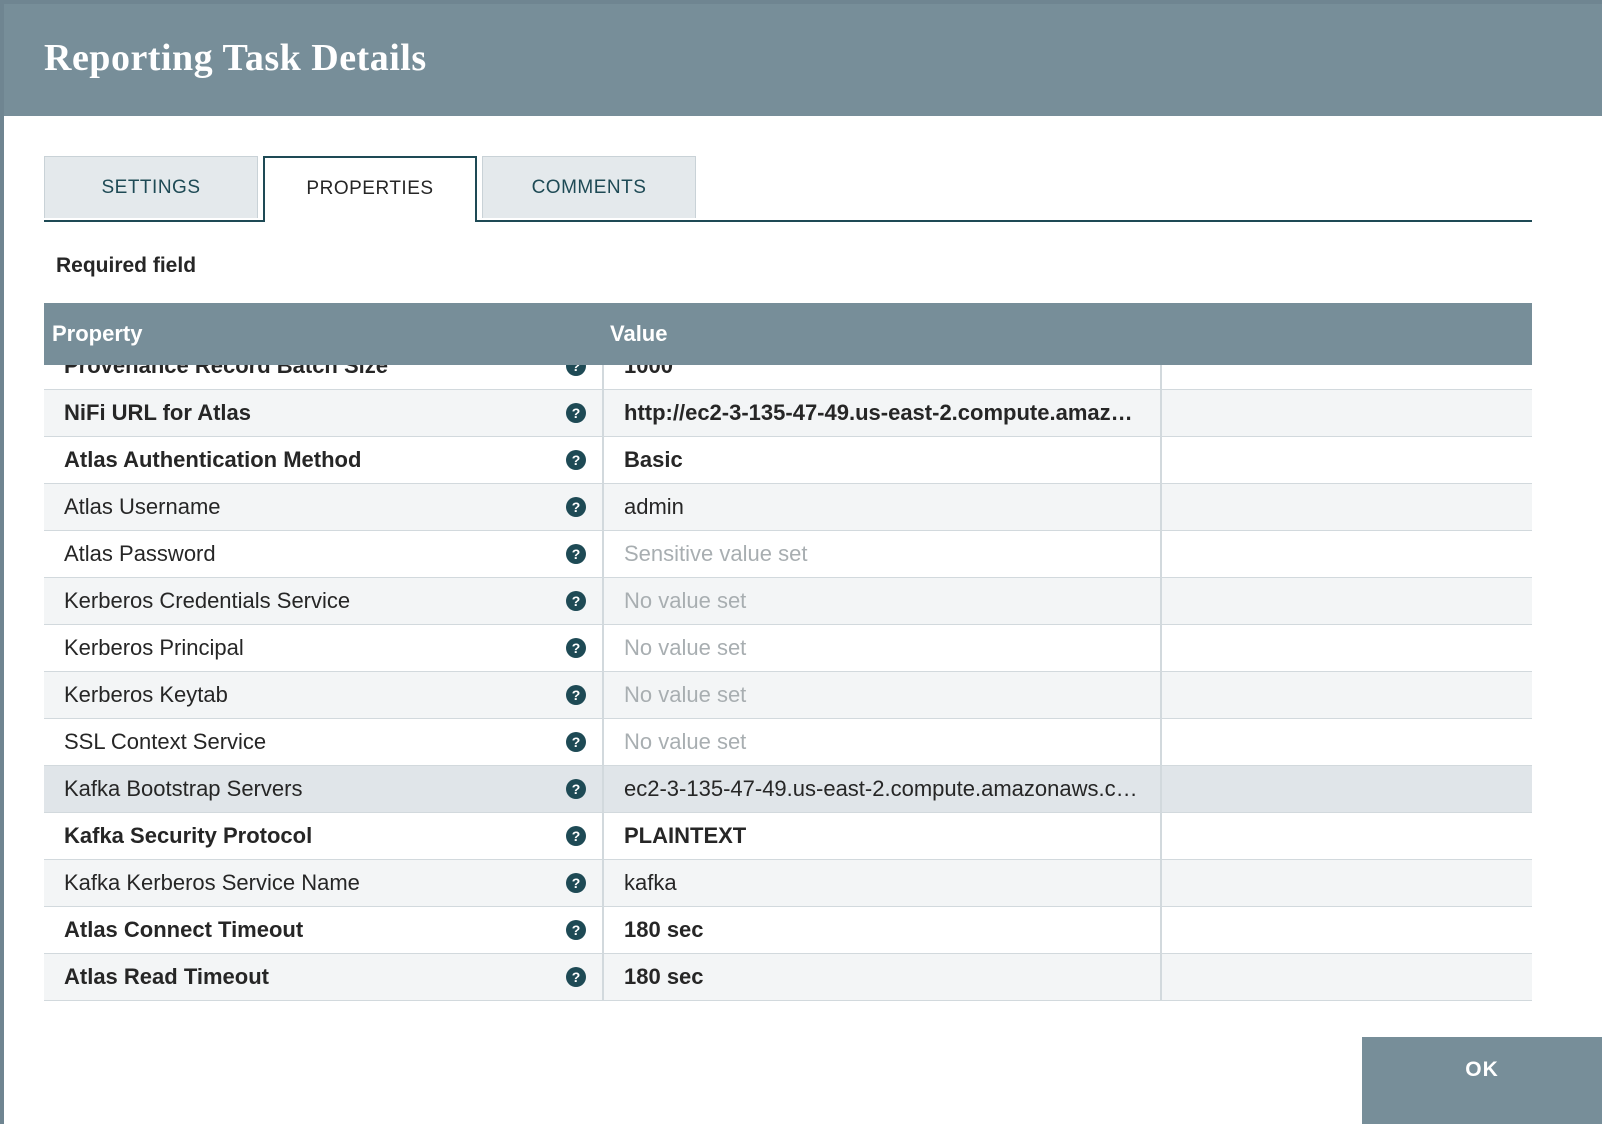 This screenshot has width=1602, height=1124. Describe the element at coordinates (788, 334) in the screenshot. I see `table-header: Property Value` at that location.